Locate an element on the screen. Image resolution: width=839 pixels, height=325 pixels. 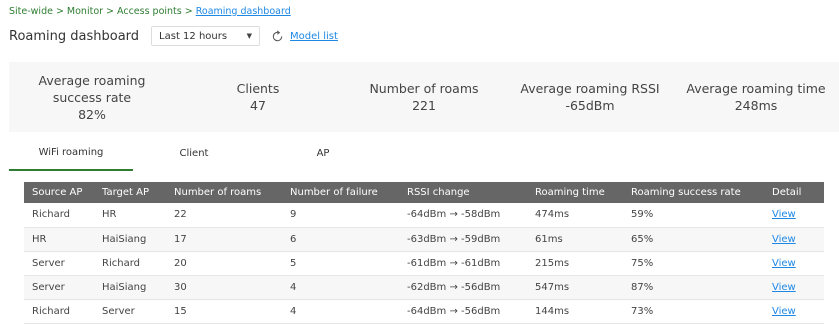
refresh-icon is located at coordinates (277, 36).